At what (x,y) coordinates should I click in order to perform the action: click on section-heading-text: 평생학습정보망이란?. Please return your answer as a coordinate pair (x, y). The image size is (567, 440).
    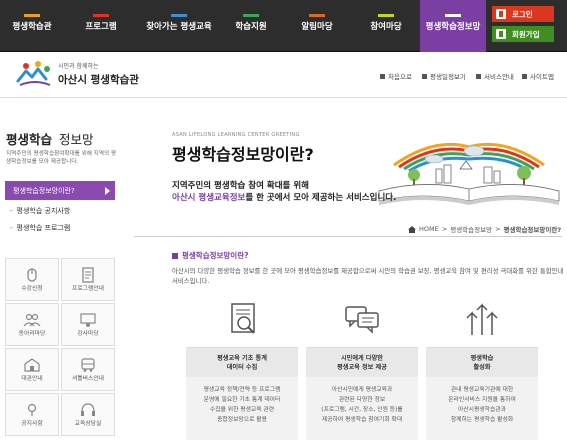
    Looking at the image, I should click on (215, 255).